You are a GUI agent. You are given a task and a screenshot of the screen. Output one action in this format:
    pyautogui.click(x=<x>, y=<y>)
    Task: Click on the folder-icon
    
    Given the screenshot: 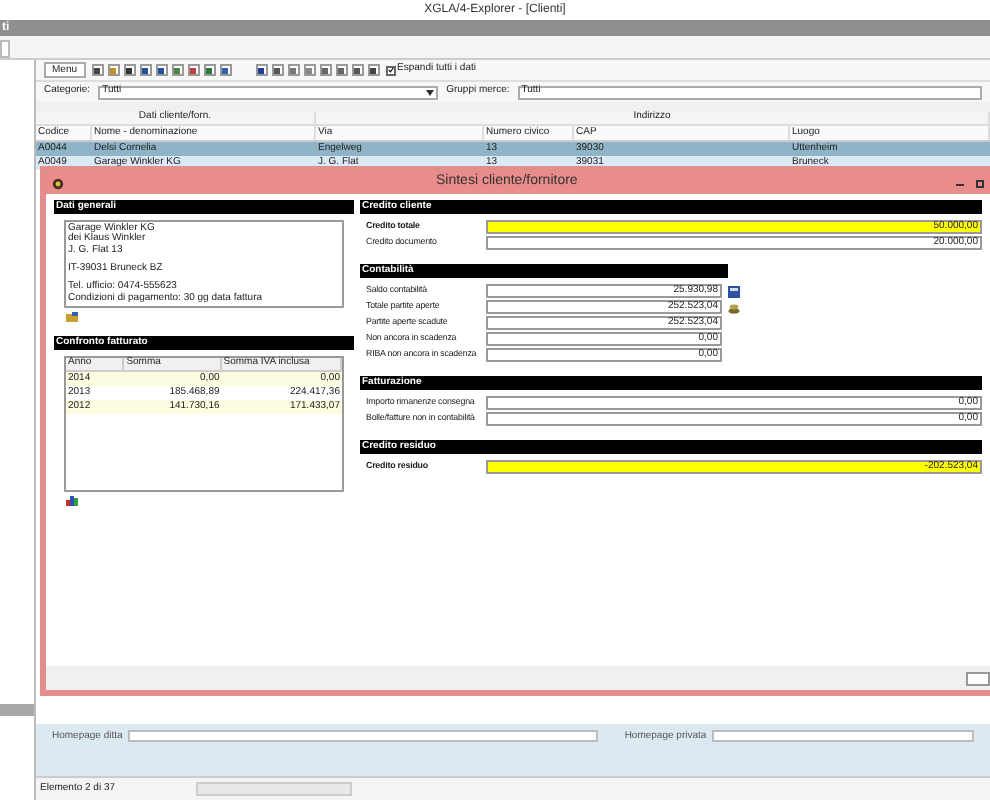 What is the action you would take?
    pyautogui.click(x=72, y=317)
    